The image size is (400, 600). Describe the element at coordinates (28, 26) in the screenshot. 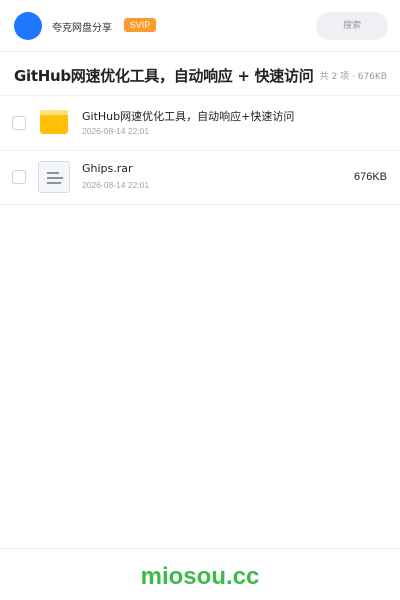

I see `avatar` at that location.